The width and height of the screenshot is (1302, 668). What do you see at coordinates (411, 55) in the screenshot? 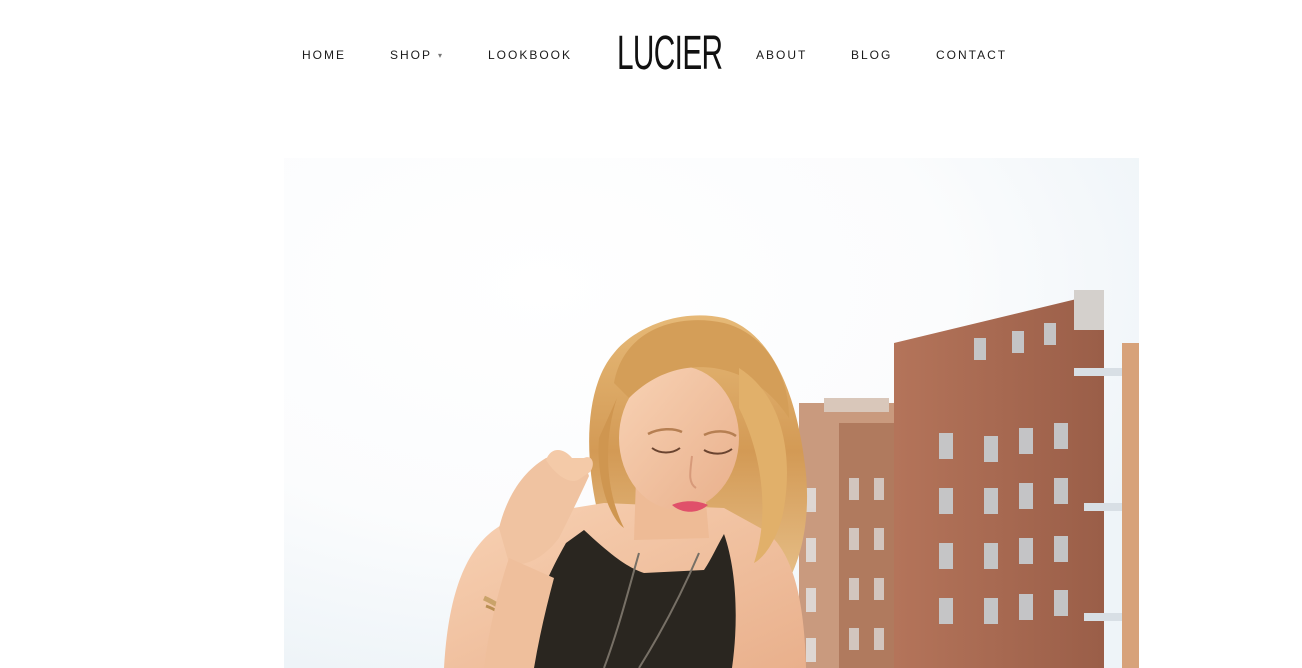
I see `nav-shop-label: SHOP` at bounding box center [411, 55].